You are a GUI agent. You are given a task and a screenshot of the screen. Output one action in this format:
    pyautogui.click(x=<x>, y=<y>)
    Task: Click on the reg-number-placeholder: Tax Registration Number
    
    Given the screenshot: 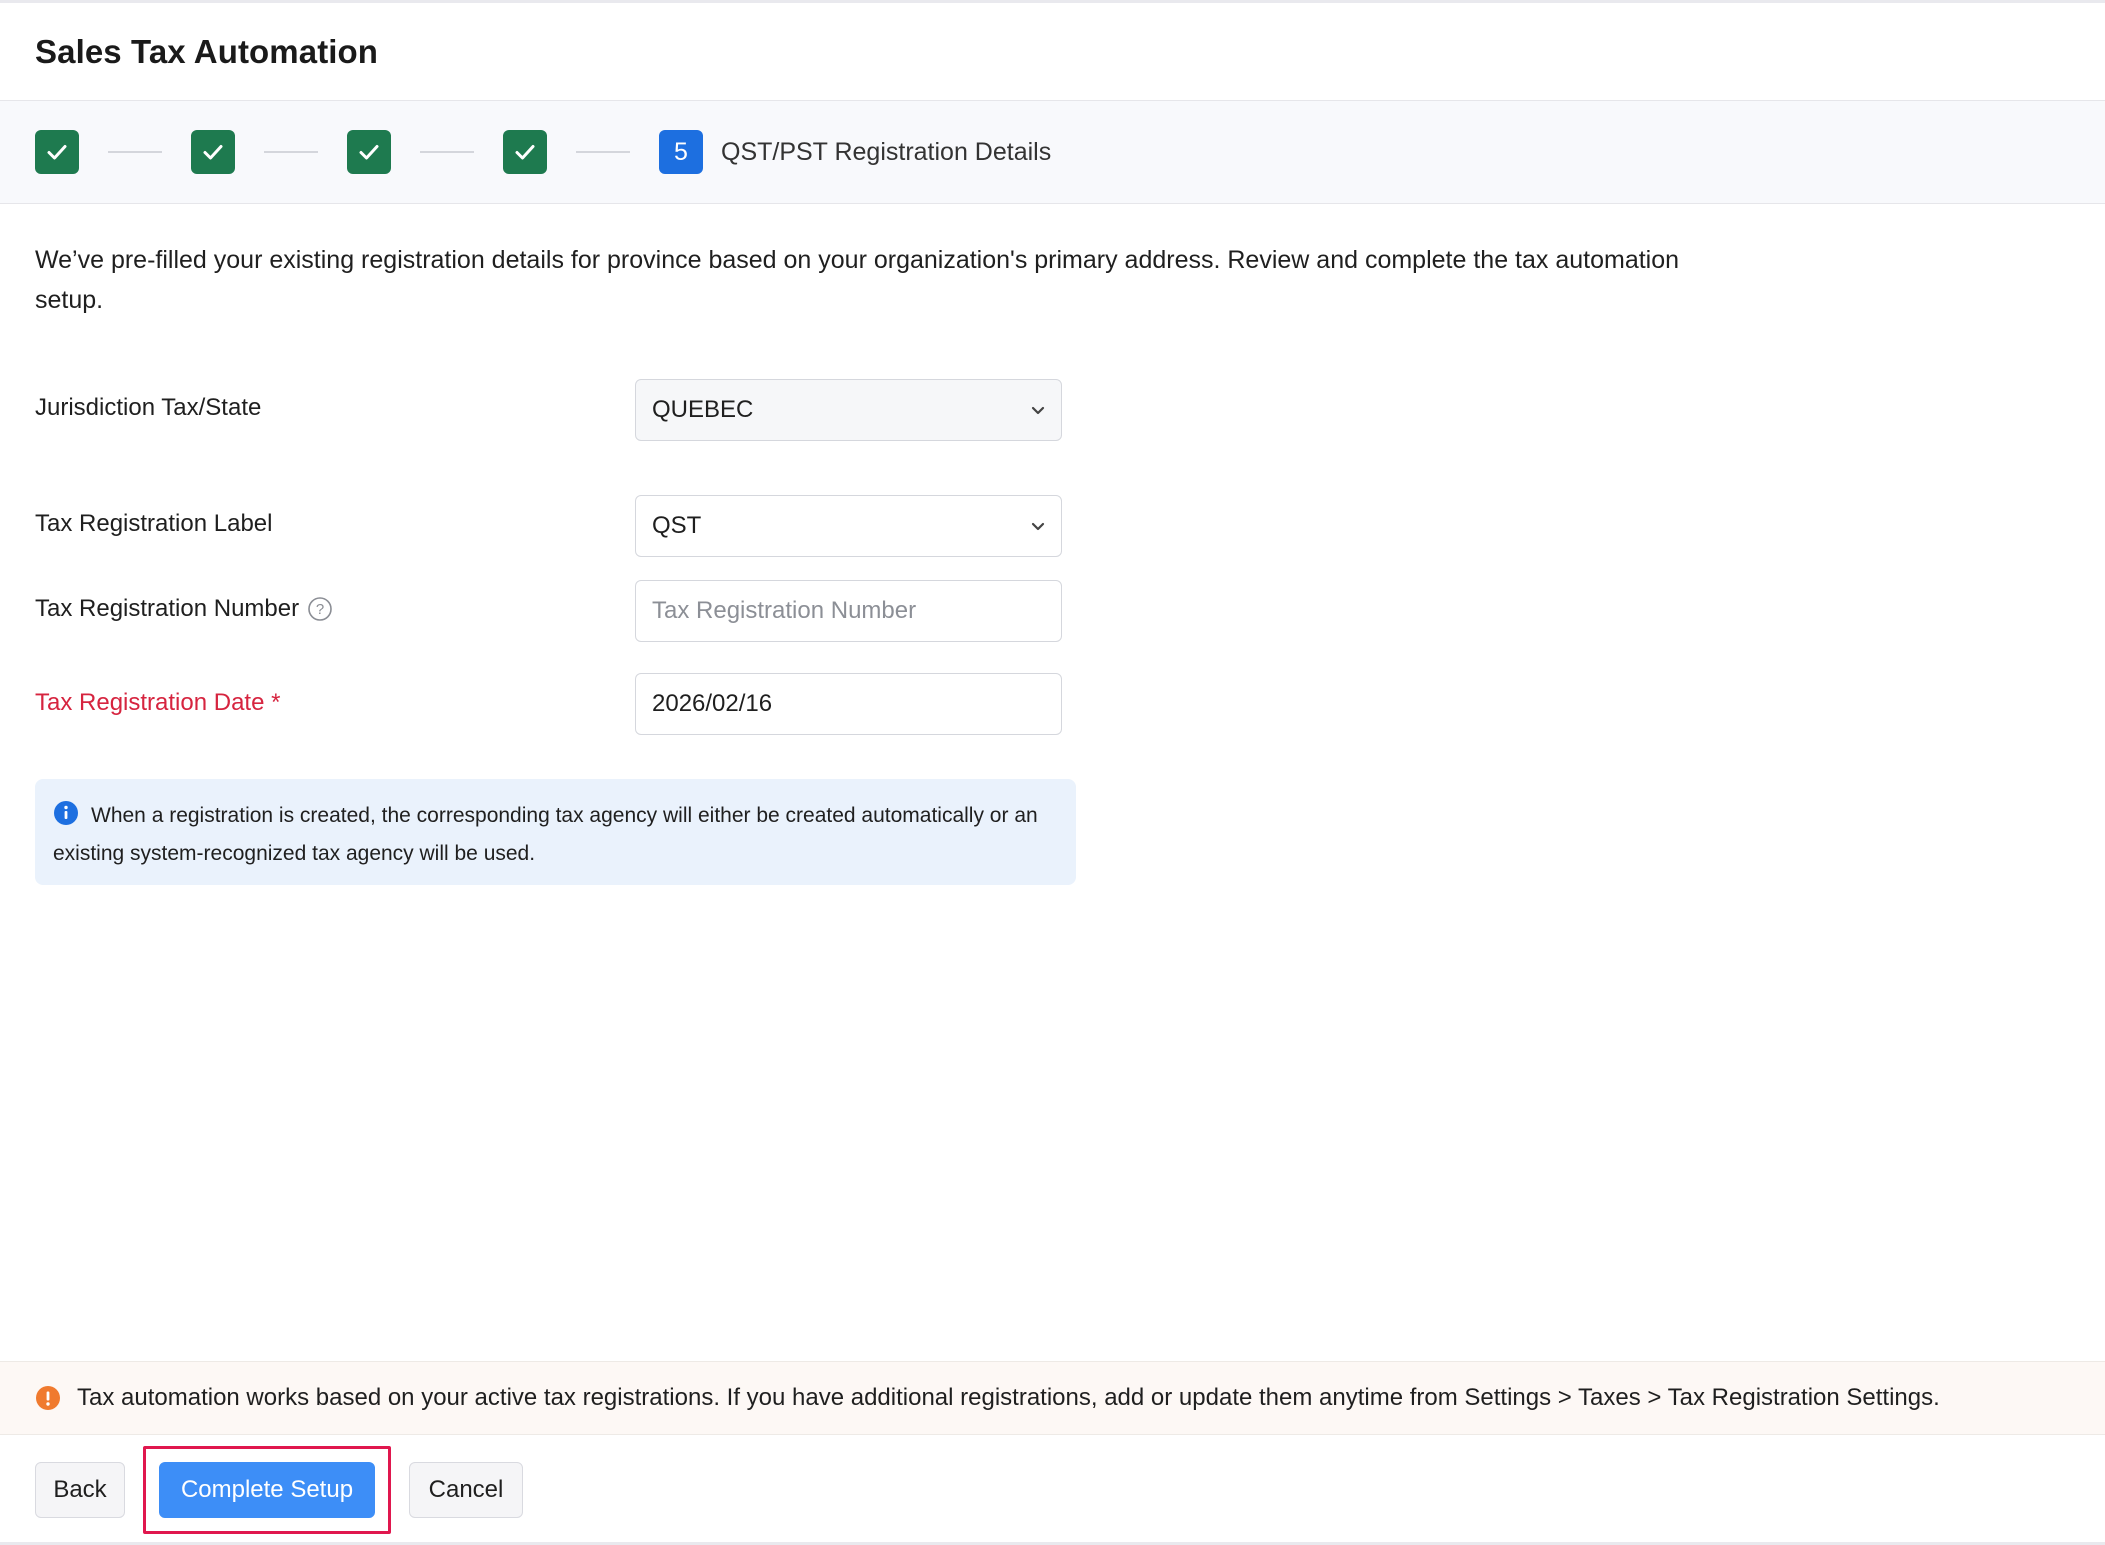 What is the action you would take?
    pyautogui.click(x=784, y=610)
    